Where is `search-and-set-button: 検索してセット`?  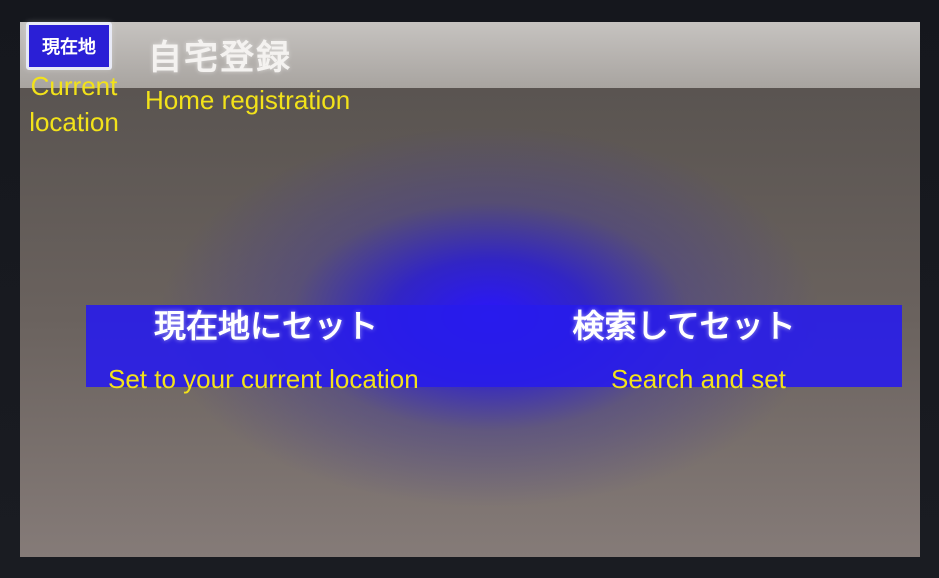 search-and-set-button: 検索してセット is located at coordinates (684, 324).